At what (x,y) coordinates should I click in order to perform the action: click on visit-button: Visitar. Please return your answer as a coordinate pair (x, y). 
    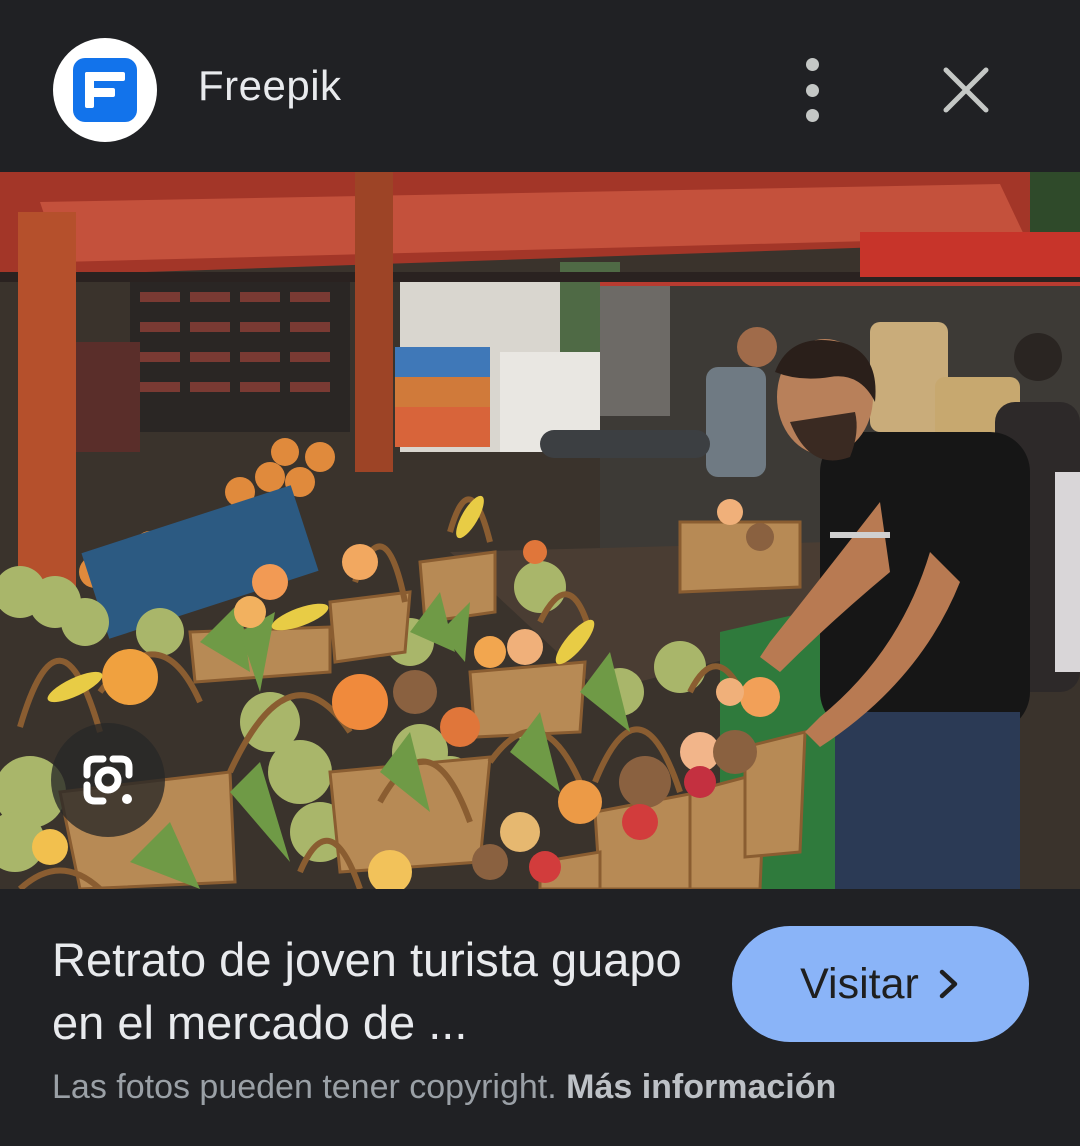
    Looking at the image, I should click on (880, 984).